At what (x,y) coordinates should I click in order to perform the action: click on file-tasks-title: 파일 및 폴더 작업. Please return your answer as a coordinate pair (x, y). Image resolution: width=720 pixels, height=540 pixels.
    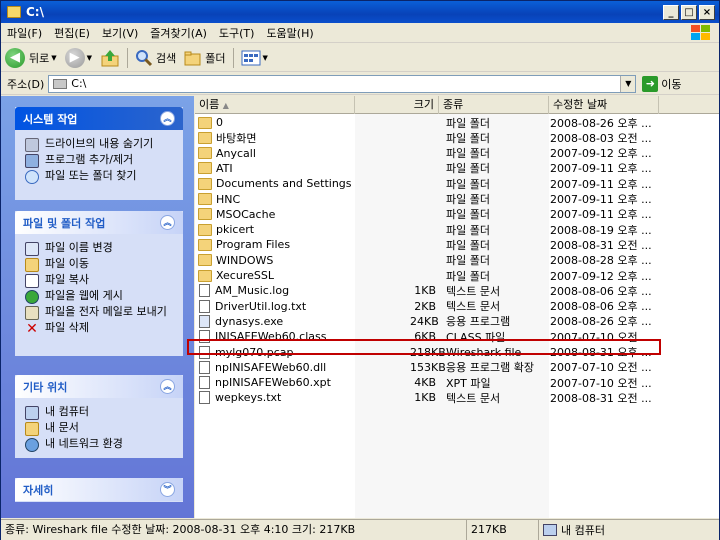
    Looking at the image, I should click on (64, 223).